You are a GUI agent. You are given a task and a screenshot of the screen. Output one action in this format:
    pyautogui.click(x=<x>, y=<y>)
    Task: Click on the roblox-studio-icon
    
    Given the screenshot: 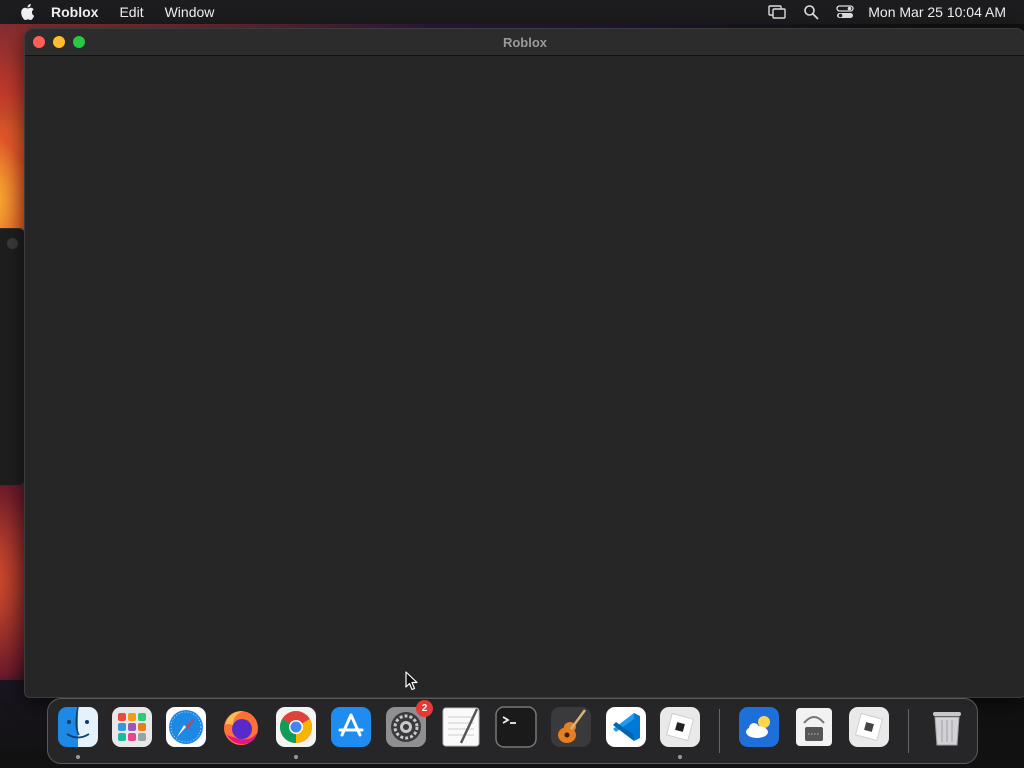 What is the action you would take?
    pyautogui.click(x=869, y=727)
    